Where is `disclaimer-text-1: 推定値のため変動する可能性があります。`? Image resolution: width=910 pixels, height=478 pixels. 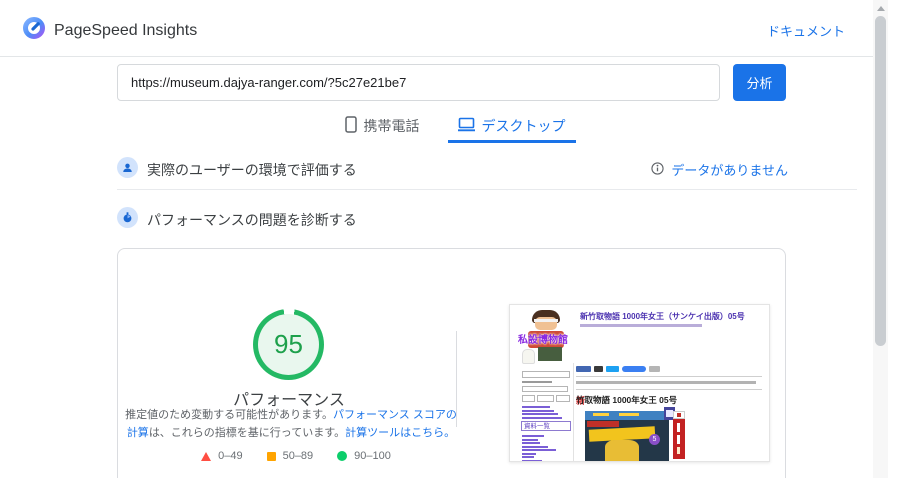
disclaimer-text-1: 推定値のため変動する可能性があります。 is located at coordinates (229, 415).